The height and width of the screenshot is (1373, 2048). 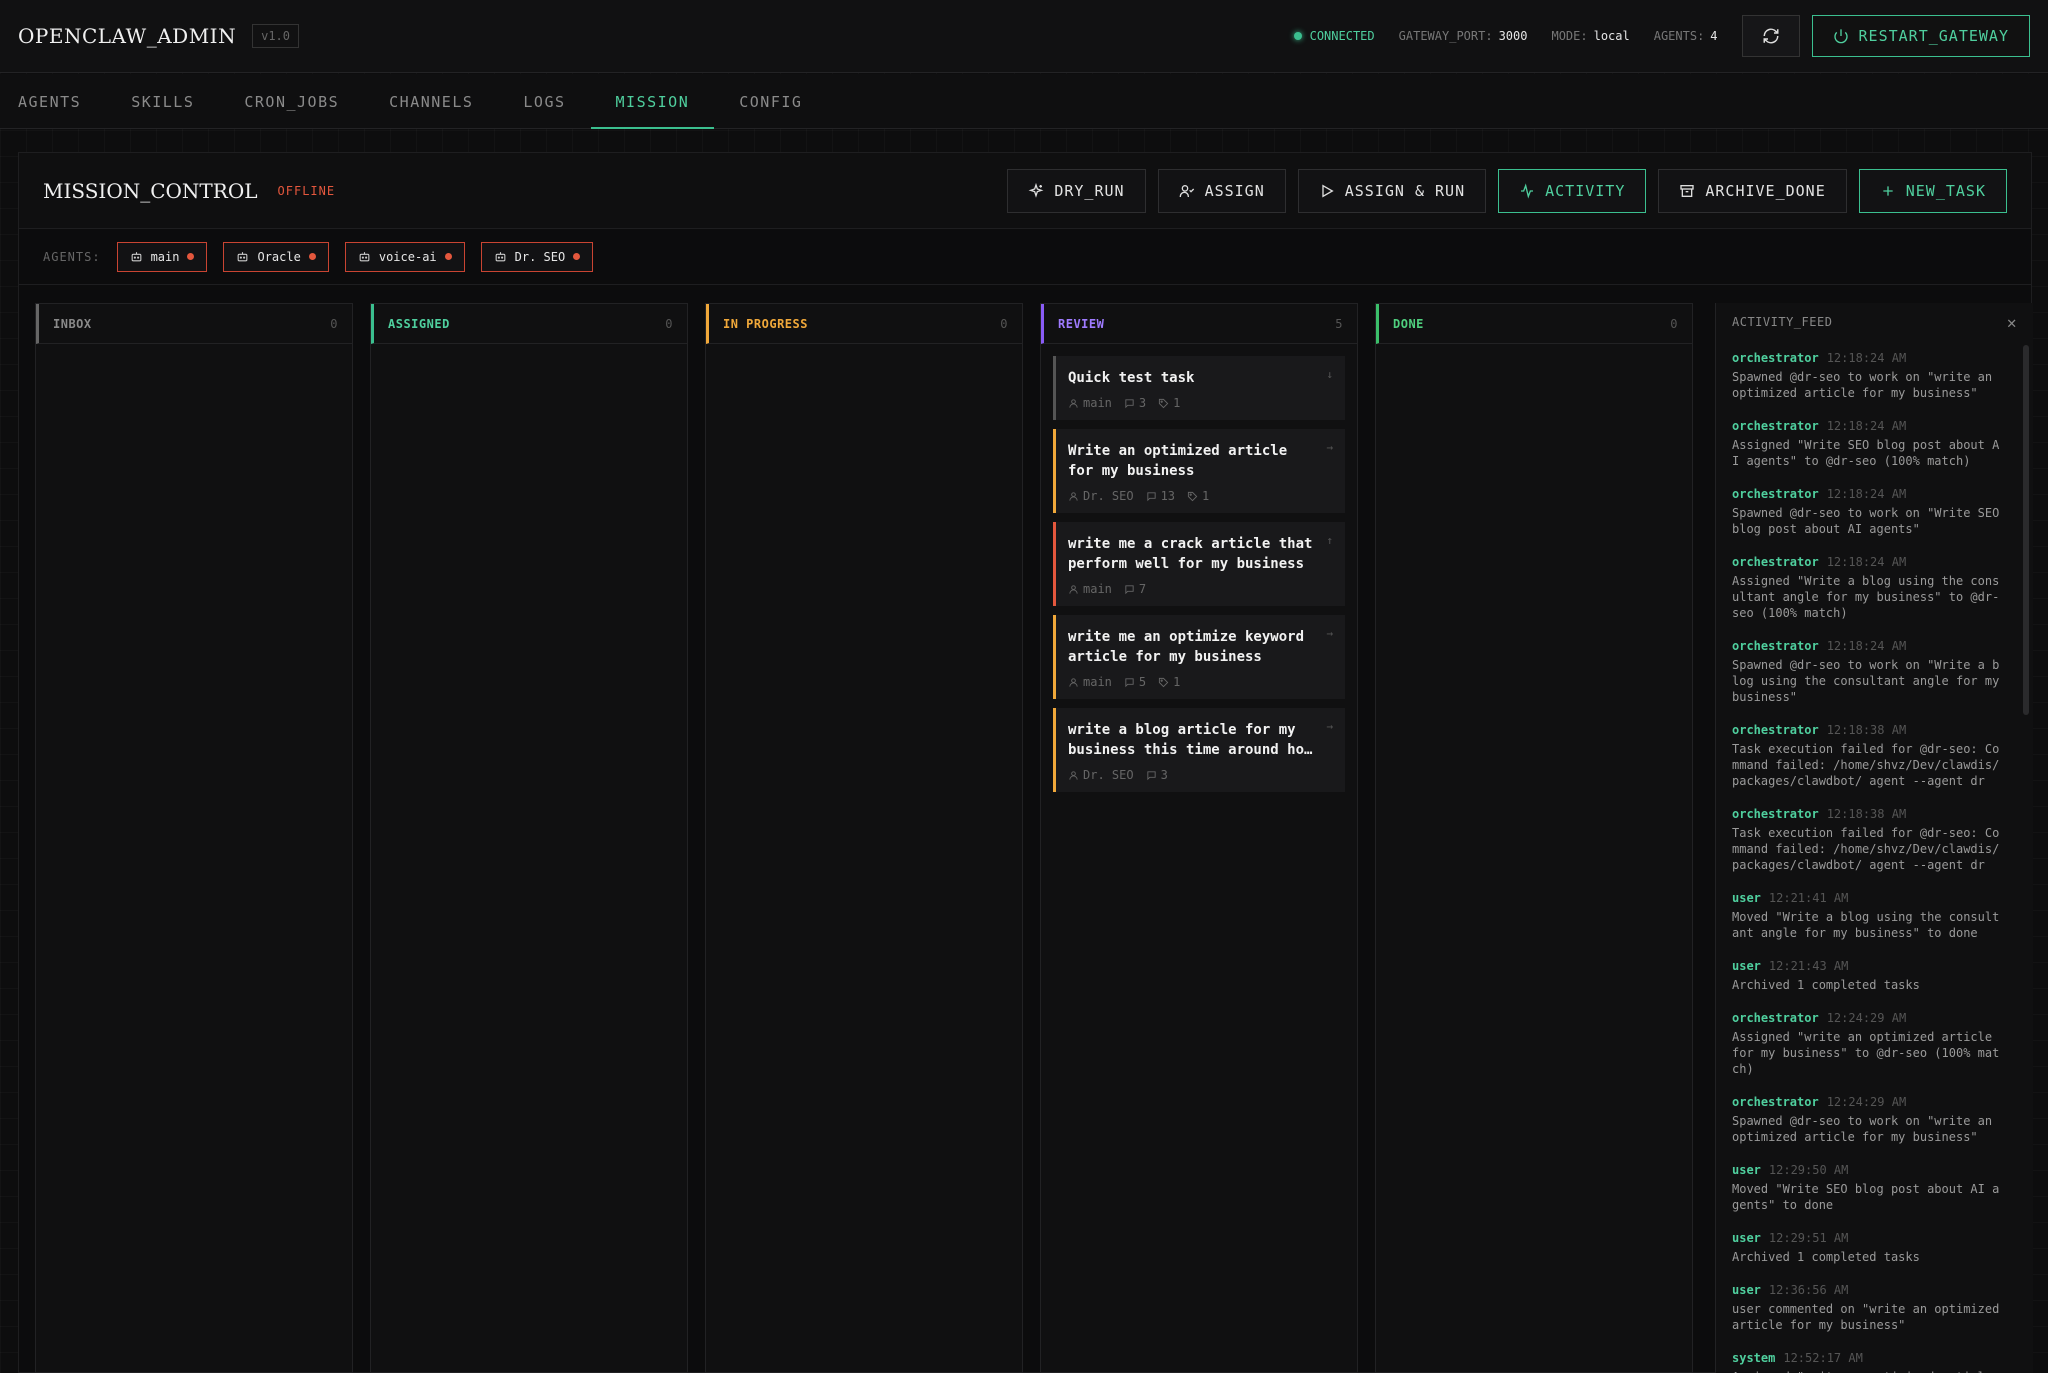 What do you see at coordinates (529, 324) in the screenshot?
I see `column-header: ASSIGNED 0` at bounding box center [529, 324].